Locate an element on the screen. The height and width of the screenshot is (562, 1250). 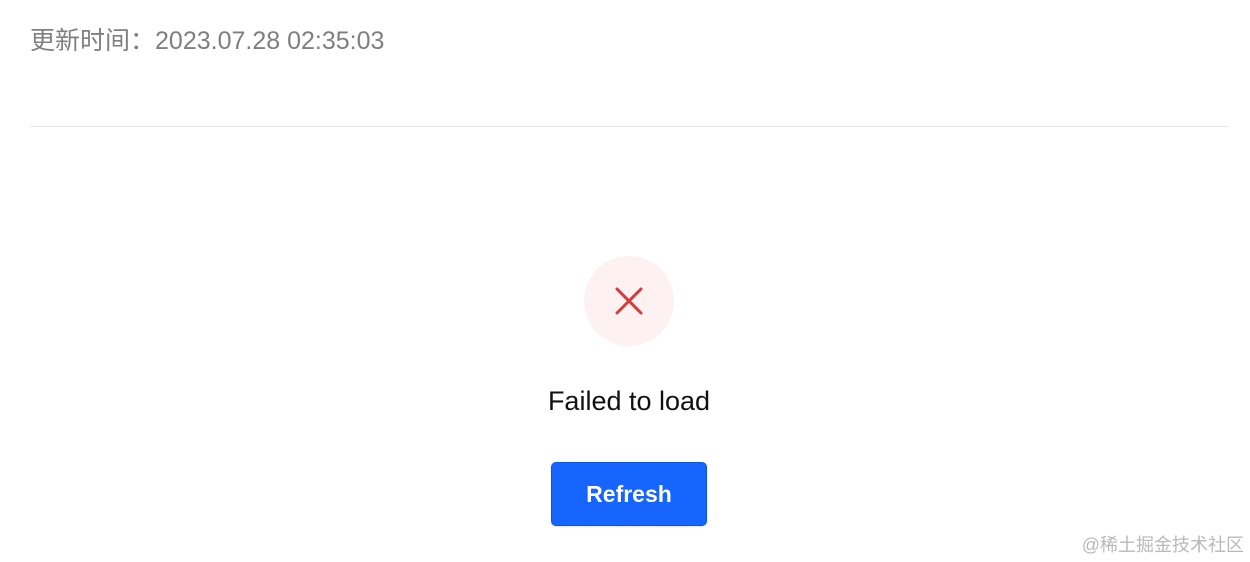
close-icon is located at coordinates (629, 301).